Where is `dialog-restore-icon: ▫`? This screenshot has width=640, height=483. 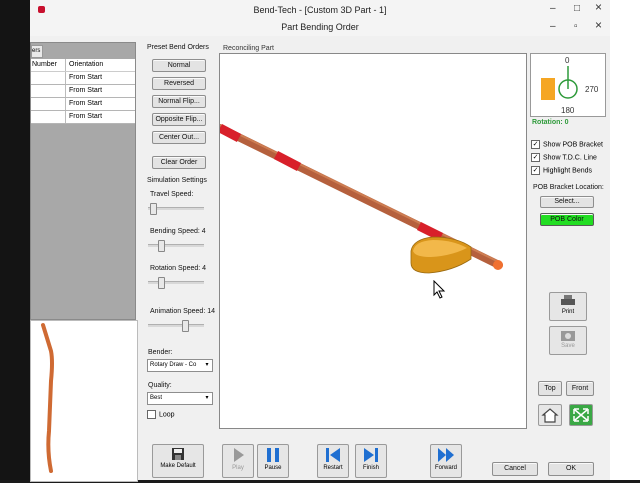 dialog-restore-icon: ▫ is located at coordinates (576, 27).